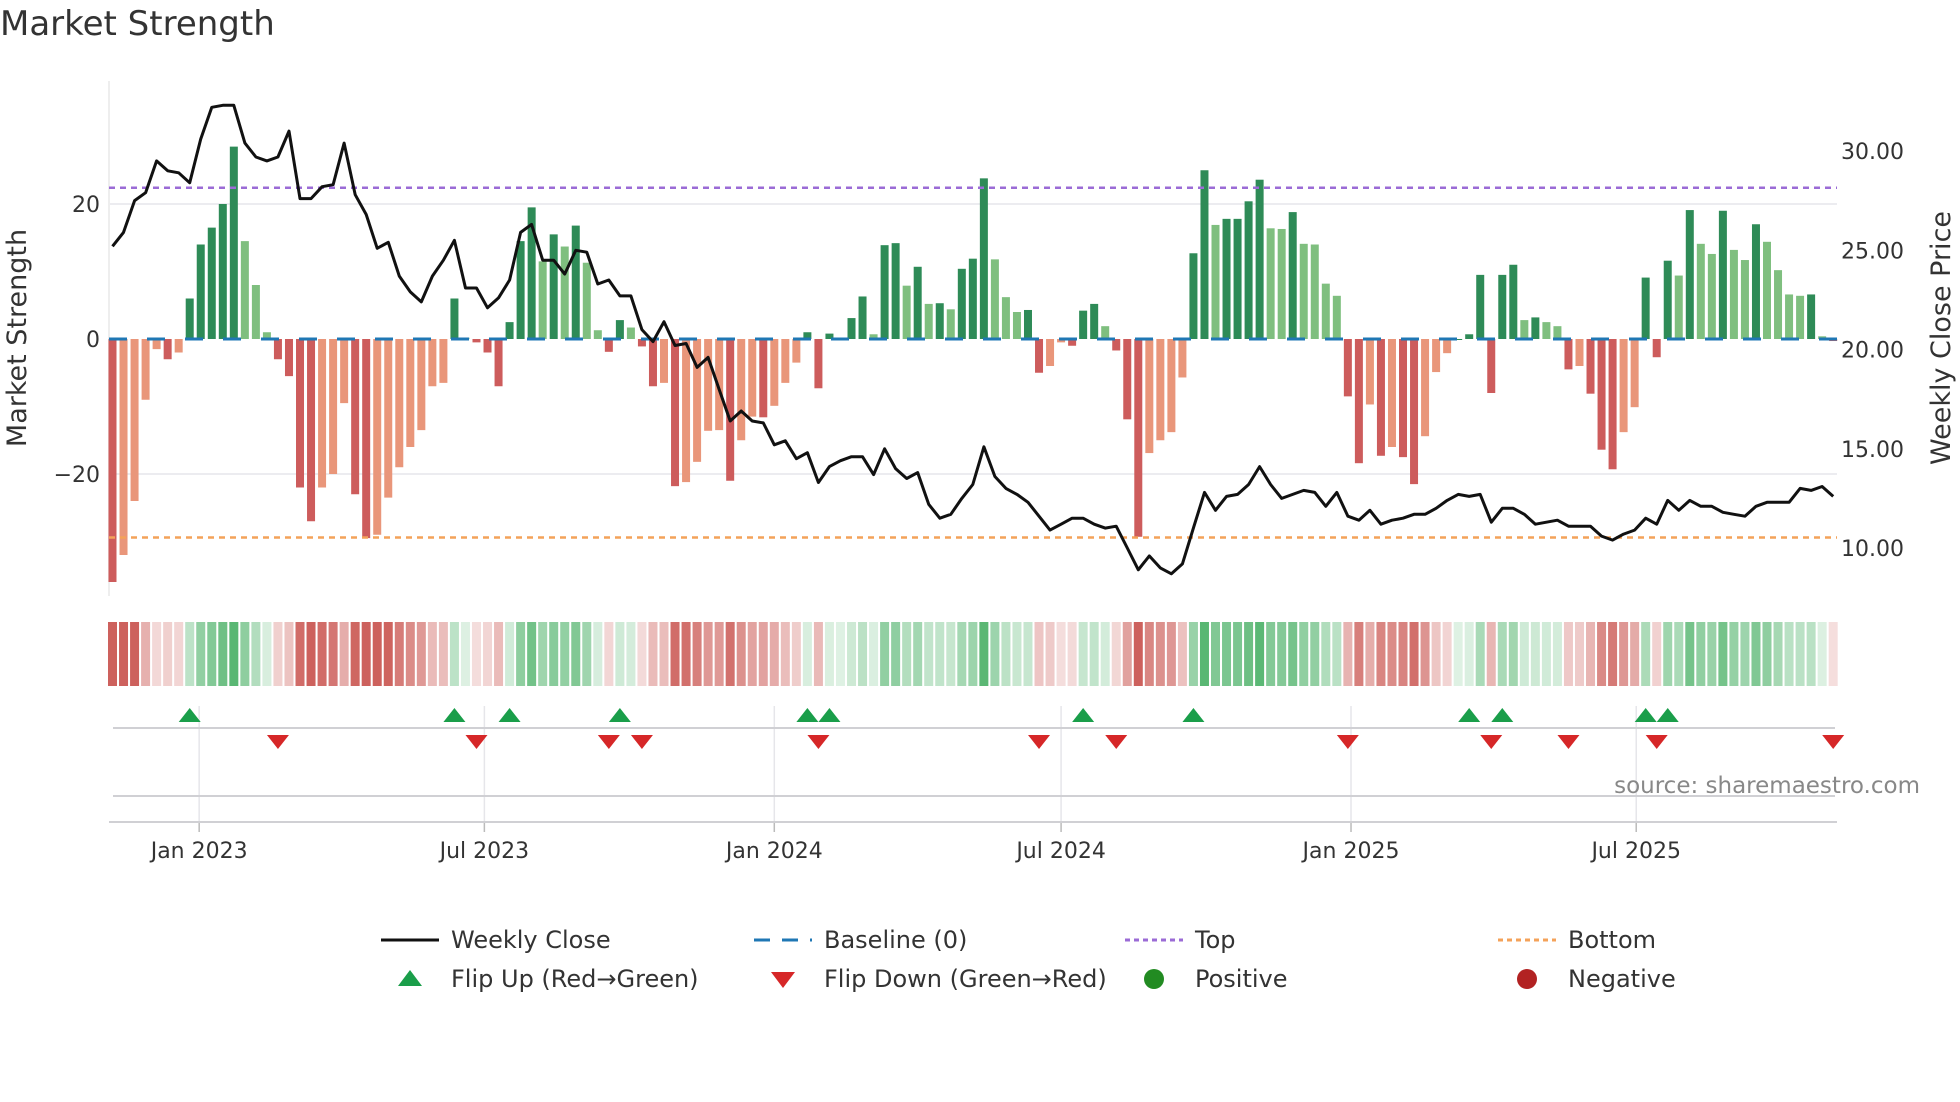  What do you see at coordinates (1767, 786) in the screenshot?
I see `source-label: source: sharemaestro.com` at bounding box center [1767, 786].